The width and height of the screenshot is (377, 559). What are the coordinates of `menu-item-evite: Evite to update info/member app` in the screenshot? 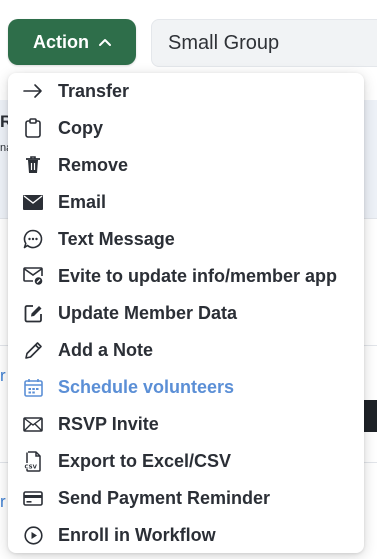 It's located at (186, 276).